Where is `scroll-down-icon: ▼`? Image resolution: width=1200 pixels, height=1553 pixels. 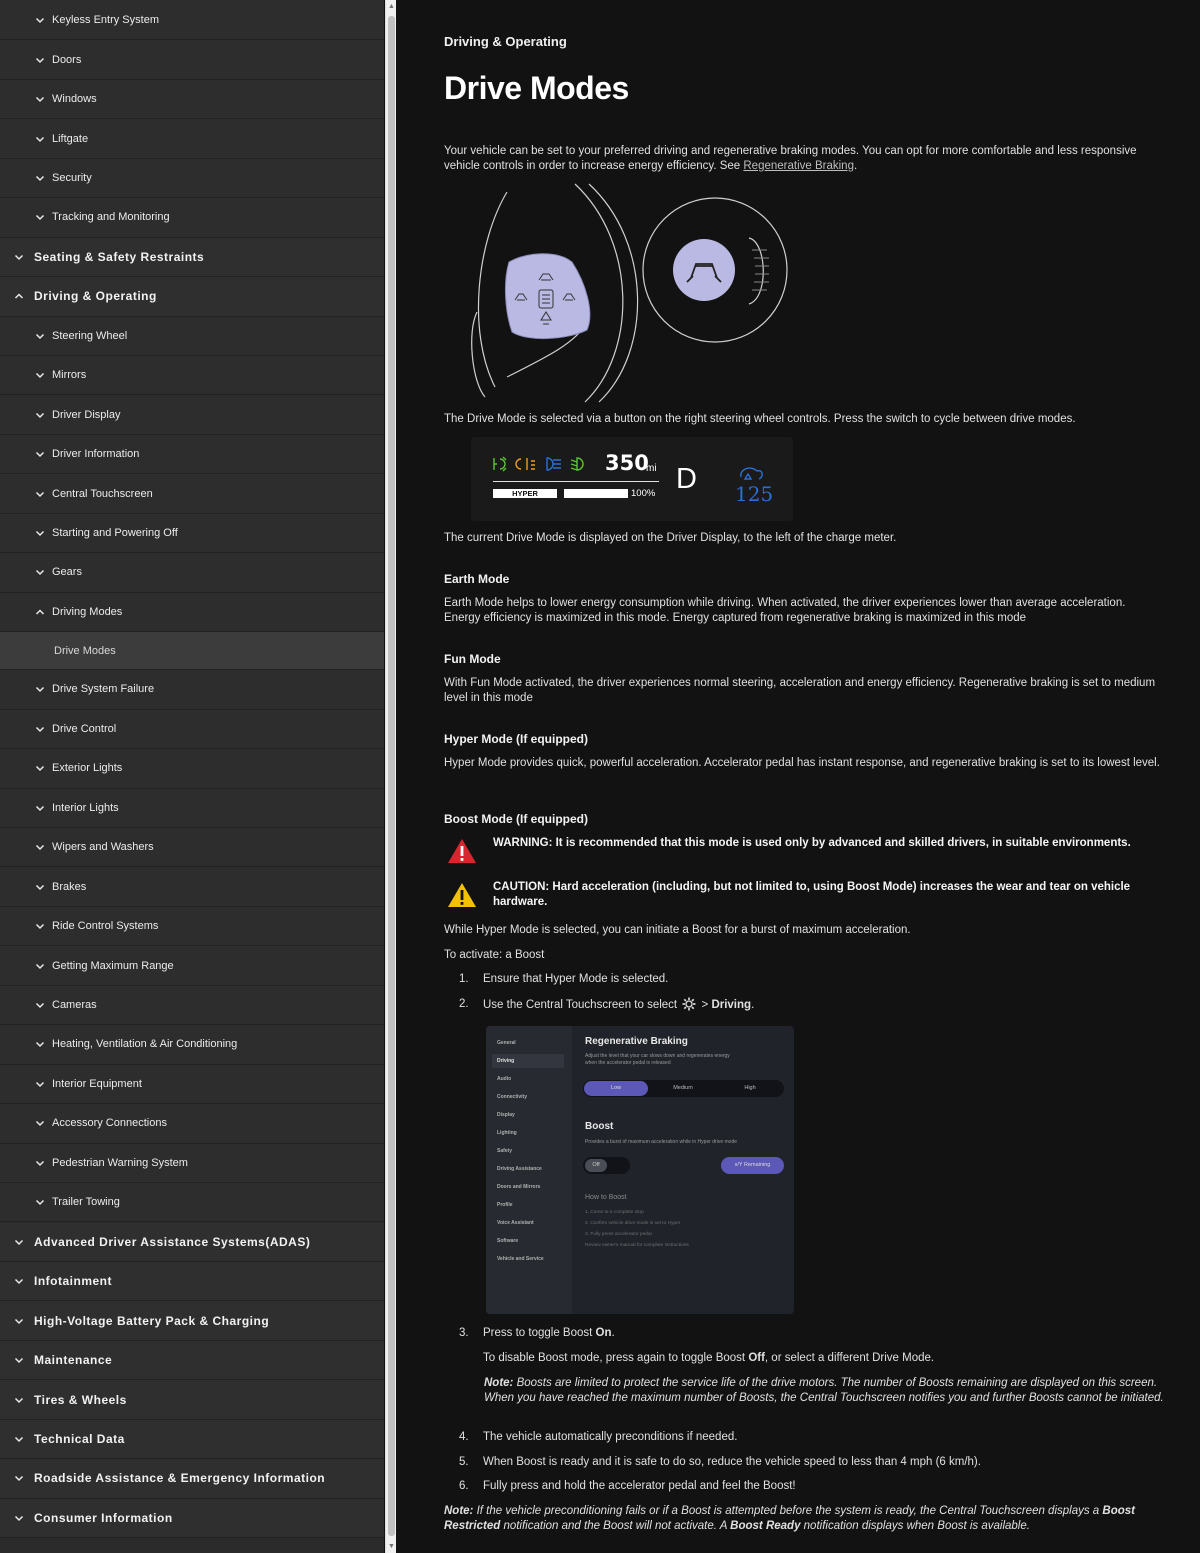 scroll-down-icon: ▼ is located at coordinates (391, 1546).